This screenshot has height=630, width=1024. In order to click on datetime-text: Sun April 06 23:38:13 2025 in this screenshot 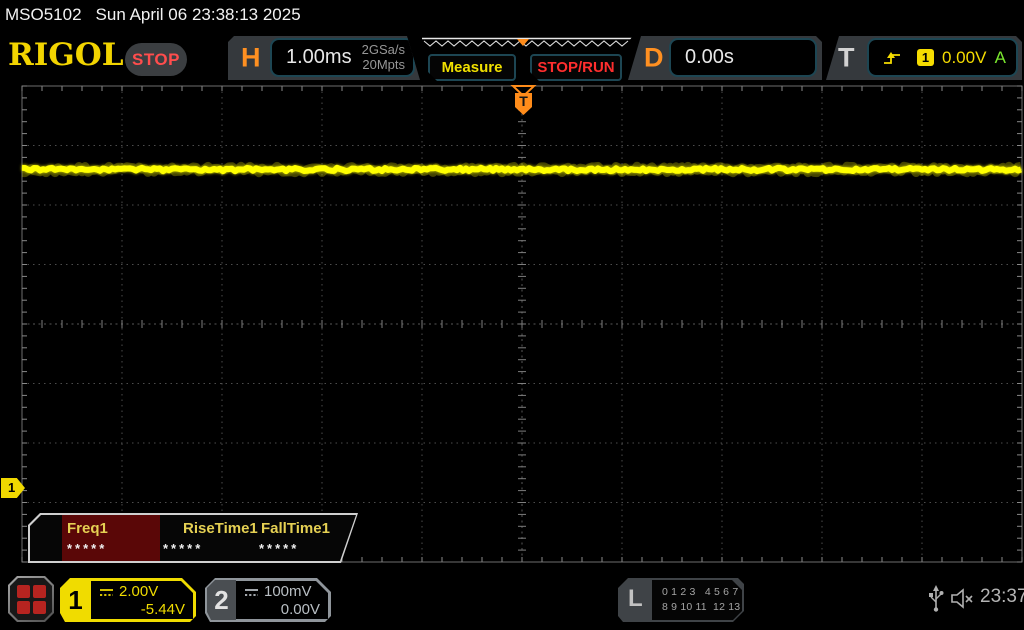, I will do `click(198, 14)`.